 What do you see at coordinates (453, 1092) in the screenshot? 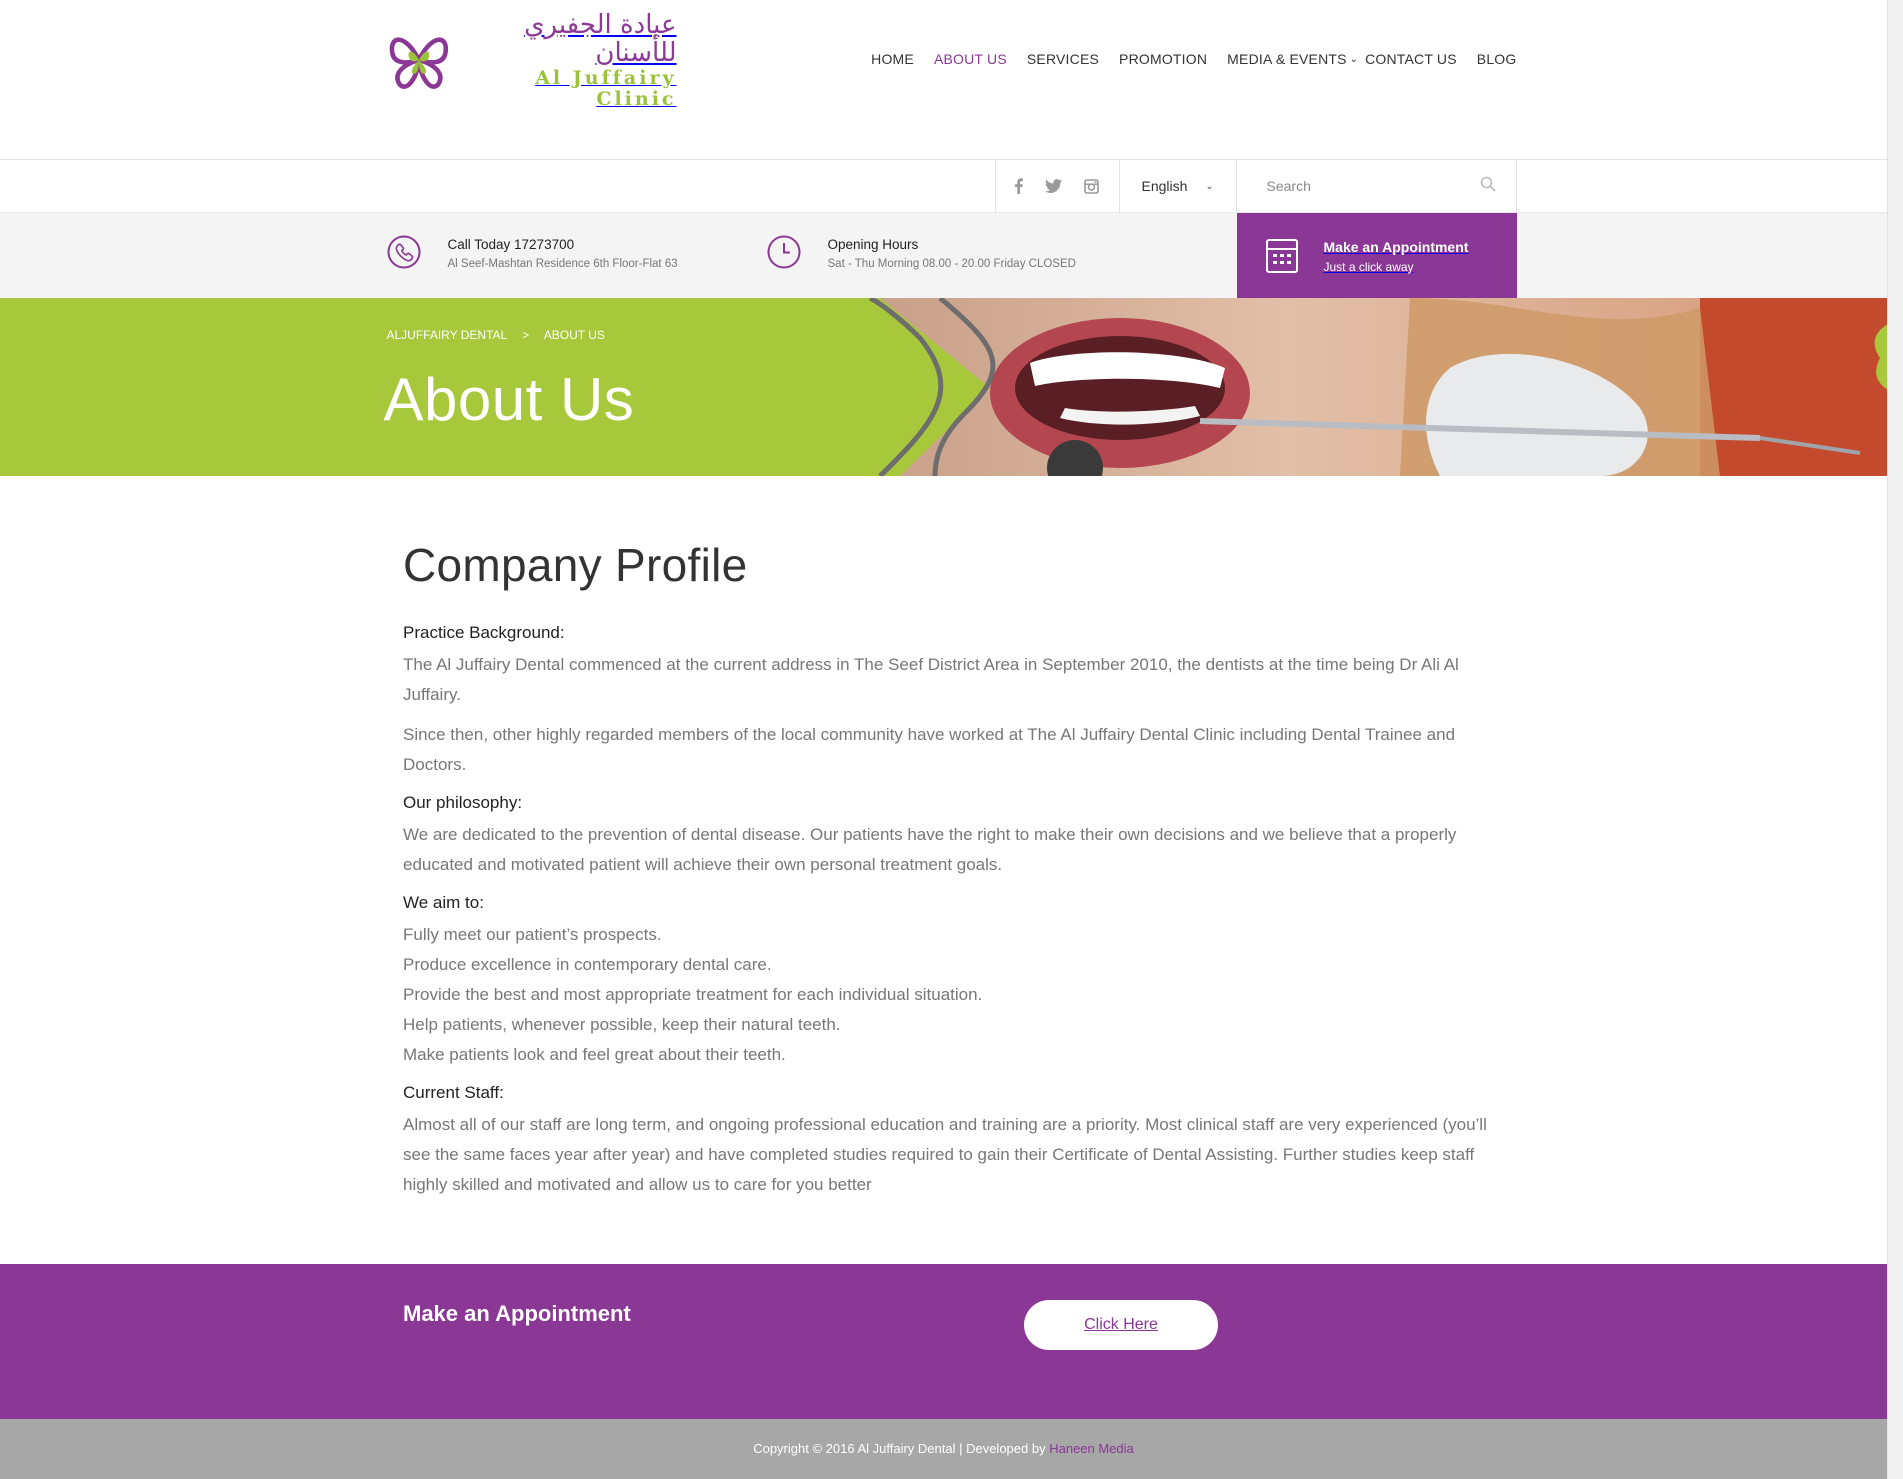
I see `current-staff-heading: Current Staff:` at bounding box center [453, 1092].